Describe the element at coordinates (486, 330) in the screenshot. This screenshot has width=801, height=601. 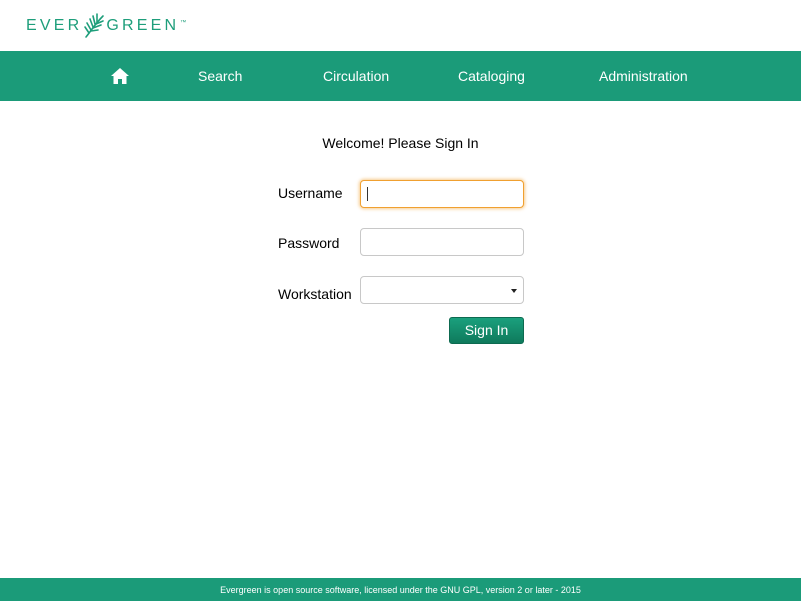
I see `sign-in-button: Sign In` at that location.